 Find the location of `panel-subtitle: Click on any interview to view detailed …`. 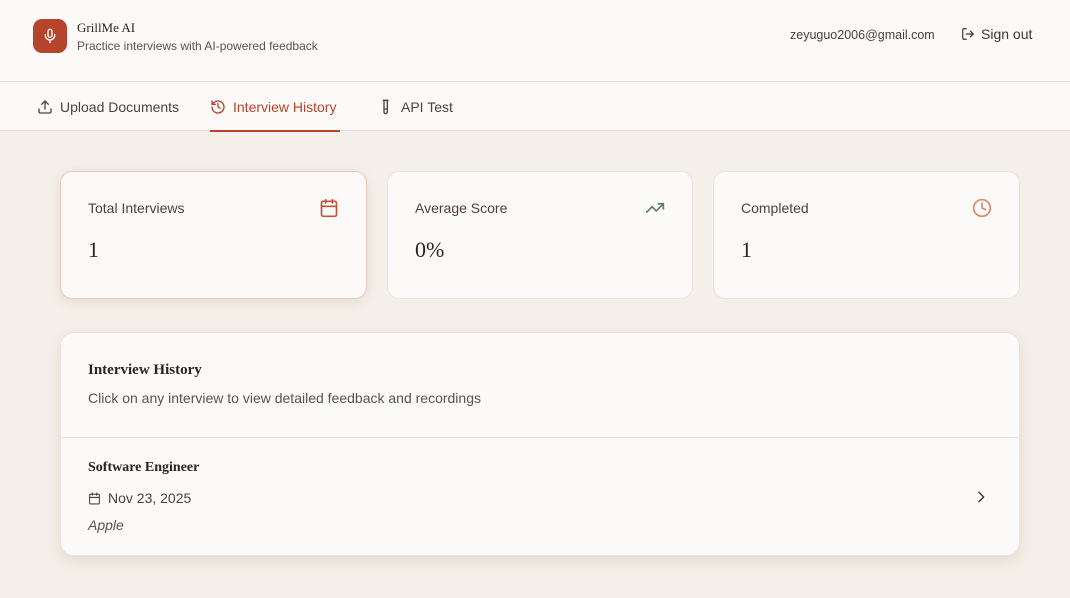

panel-subtitle: Click on any interview to view detailed … is located at coordinates (284, 398).